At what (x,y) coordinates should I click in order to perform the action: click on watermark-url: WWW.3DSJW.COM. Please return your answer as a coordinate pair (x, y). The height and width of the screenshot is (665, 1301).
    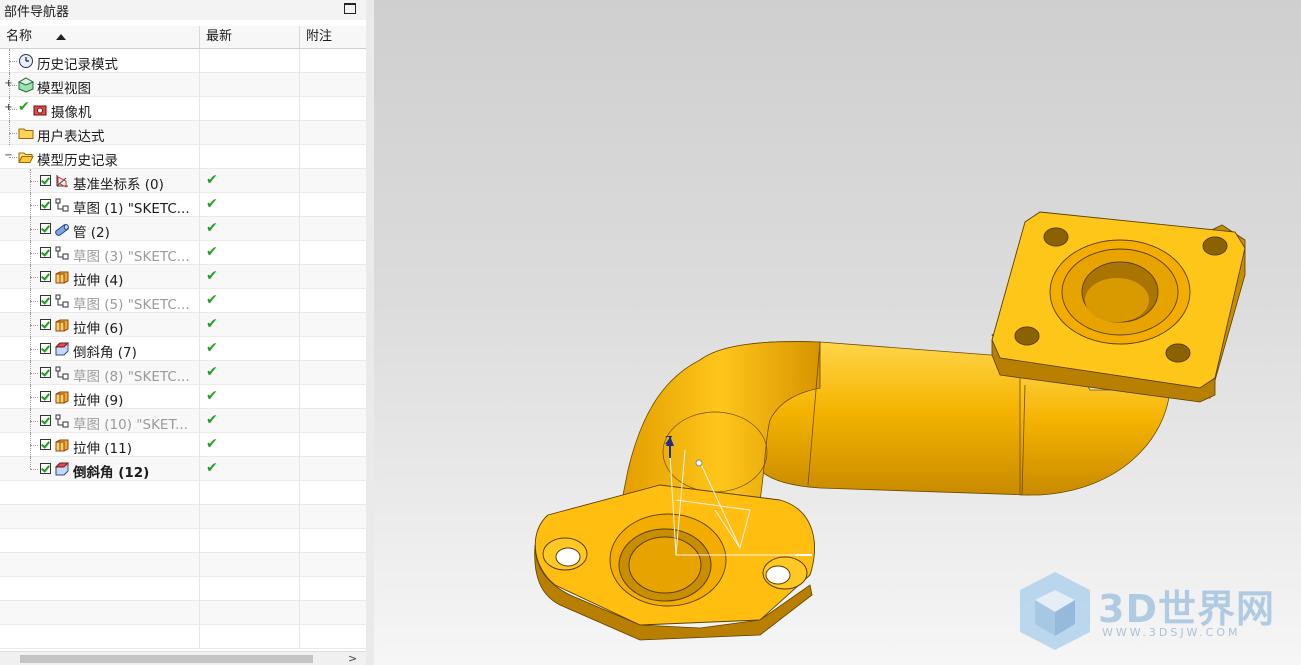
    Looking at the image, I should click on (1171, 632).